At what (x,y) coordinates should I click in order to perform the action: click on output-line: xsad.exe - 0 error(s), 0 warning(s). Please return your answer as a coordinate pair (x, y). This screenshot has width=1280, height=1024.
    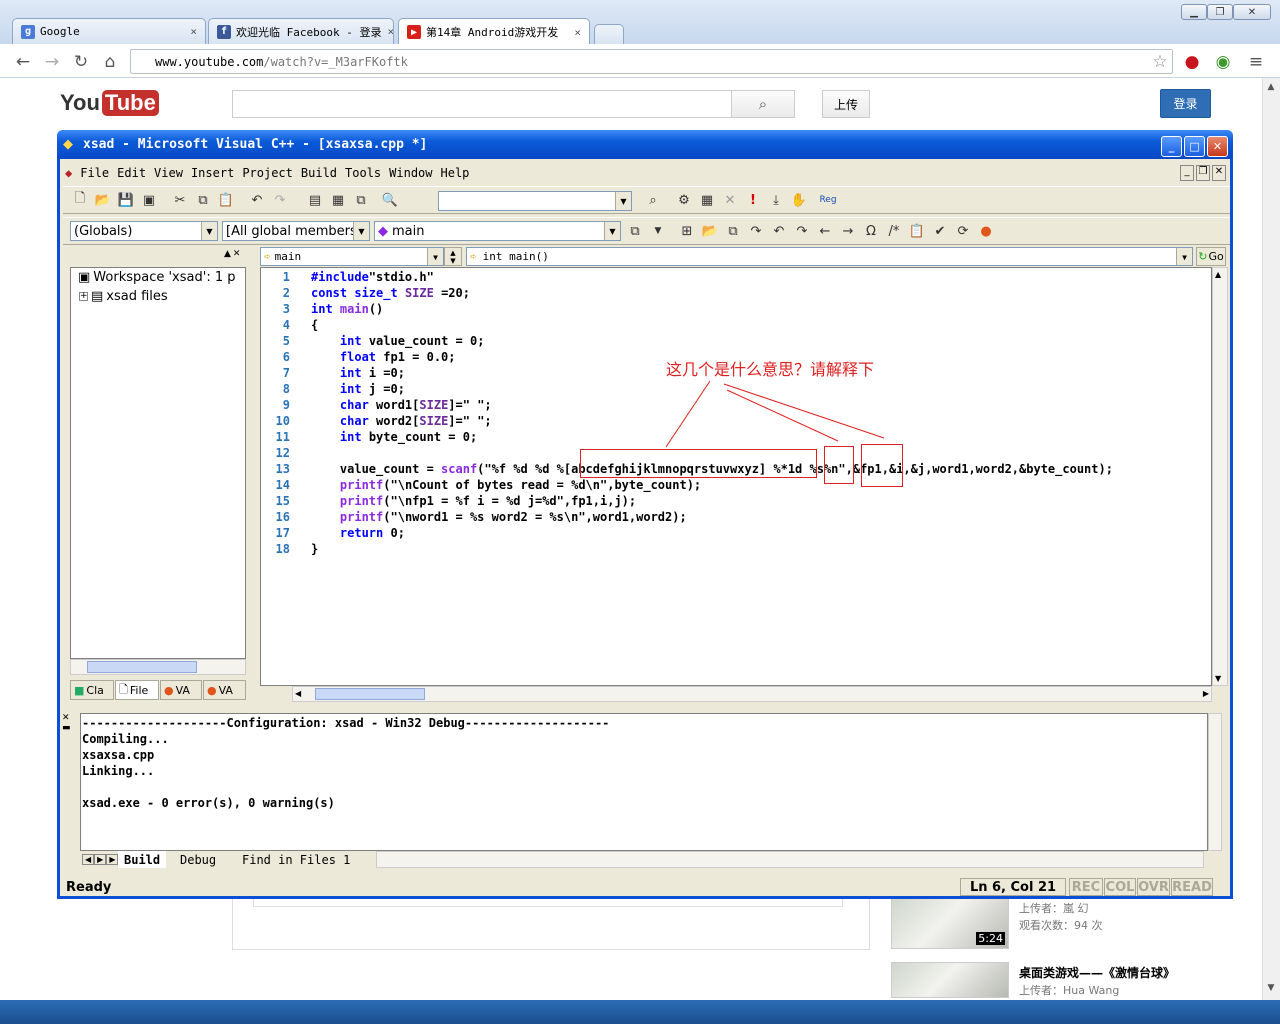
    Looking at the image, I should click on (208, 803).